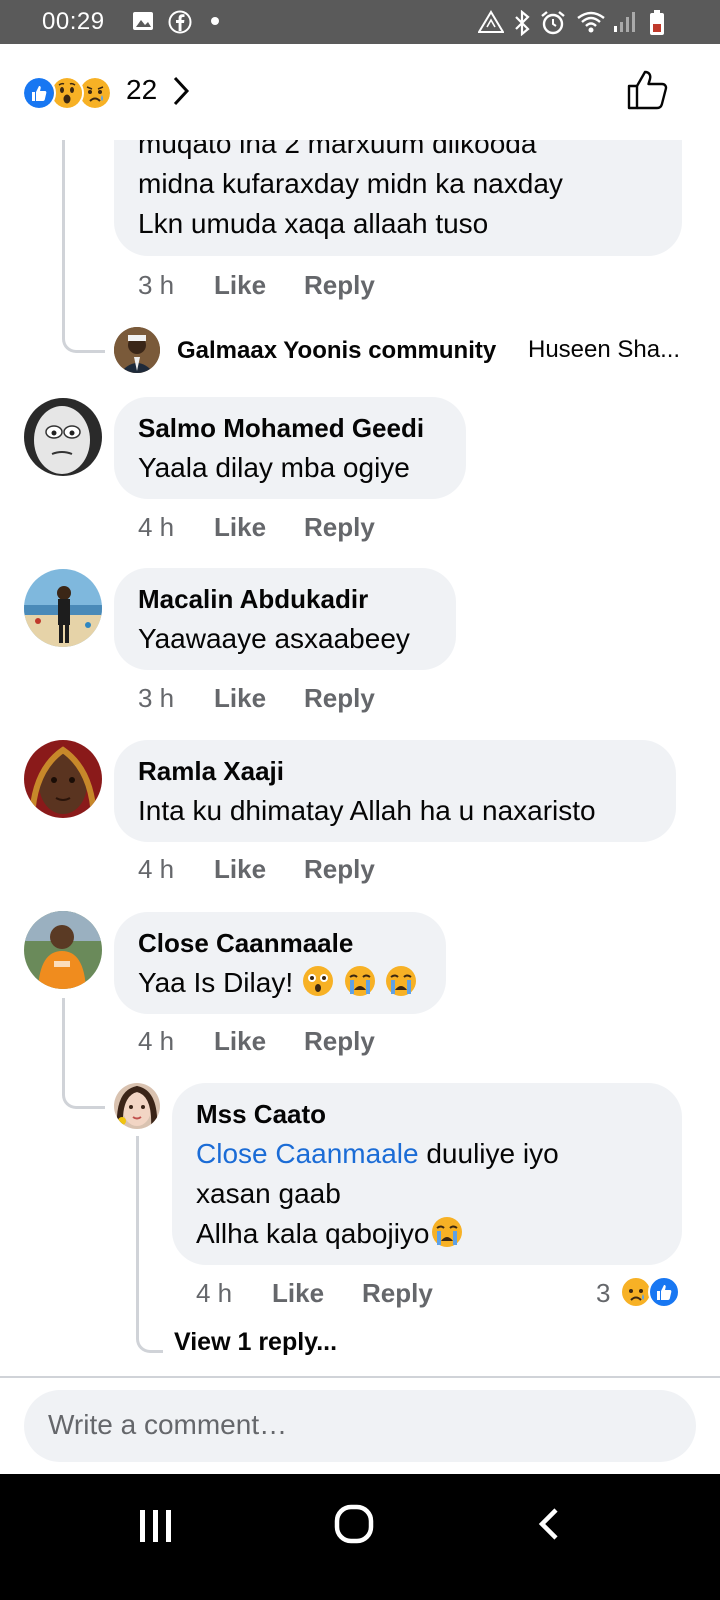 The image size is (720, 1600). I want to click on comment-text-content: Allha kala qabojiyo, so click(313, 1233).